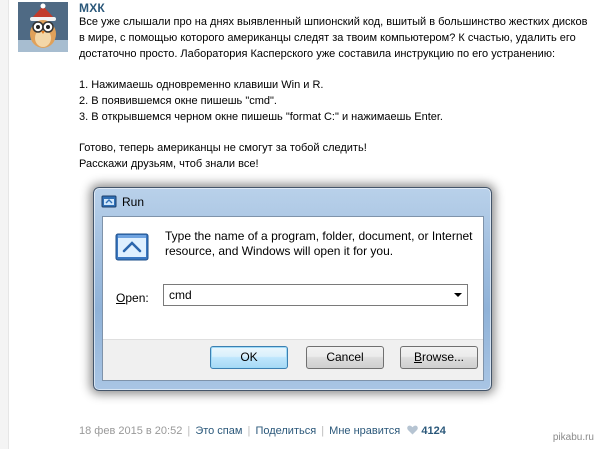 This screenshot has height=449, width=600. I want to click on author-name-link: МХК, so click(92, 8).